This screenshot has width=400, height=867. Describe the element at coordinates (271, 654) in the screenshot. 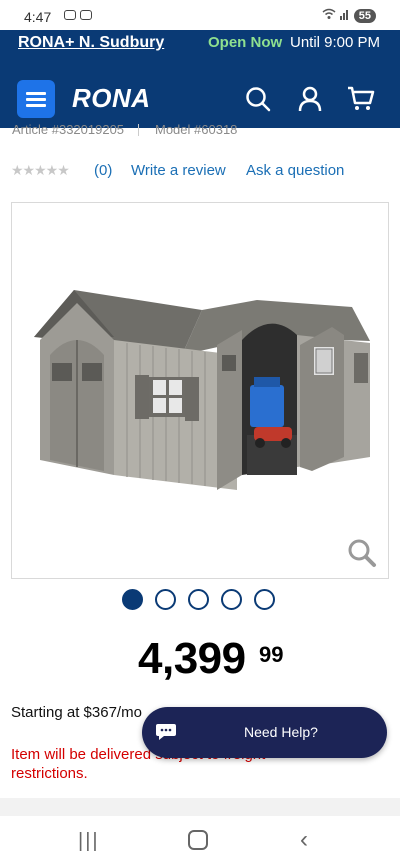

I see `price-cents: 99` at that location.